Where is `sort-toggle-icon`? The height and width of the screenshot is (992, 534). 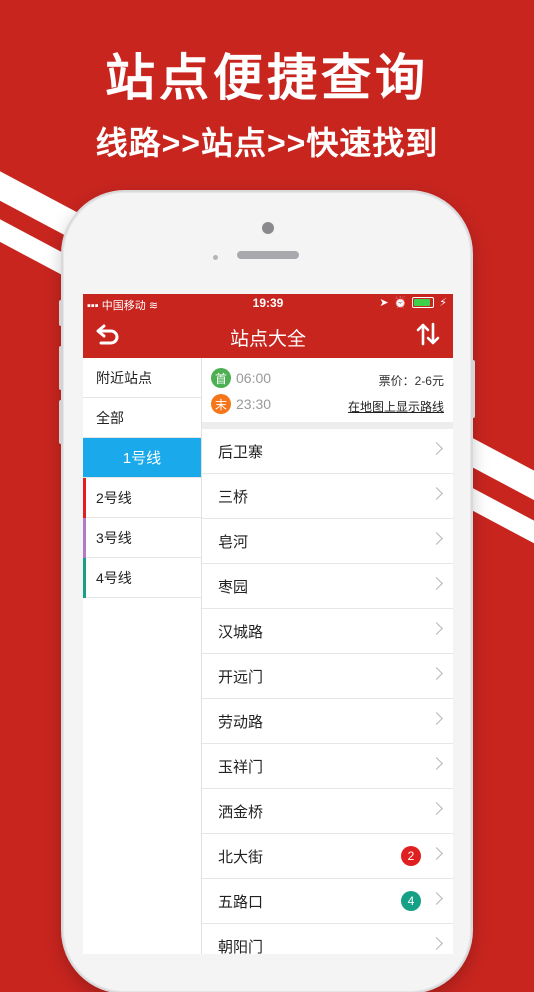 sort-toggle-icon is located at coordinates (428, 334).